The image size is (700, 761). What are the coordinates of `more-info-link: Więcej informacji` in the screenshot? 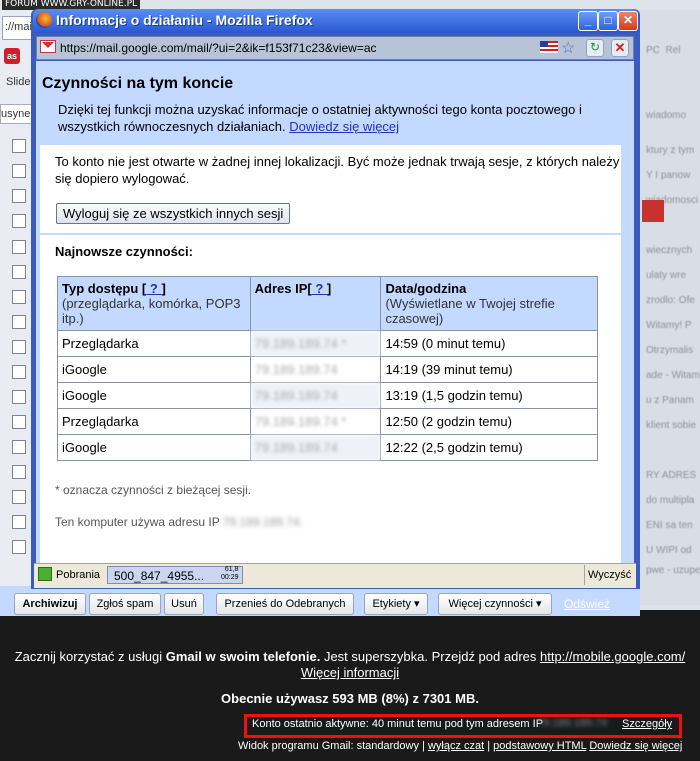 It's located at (350, 672).